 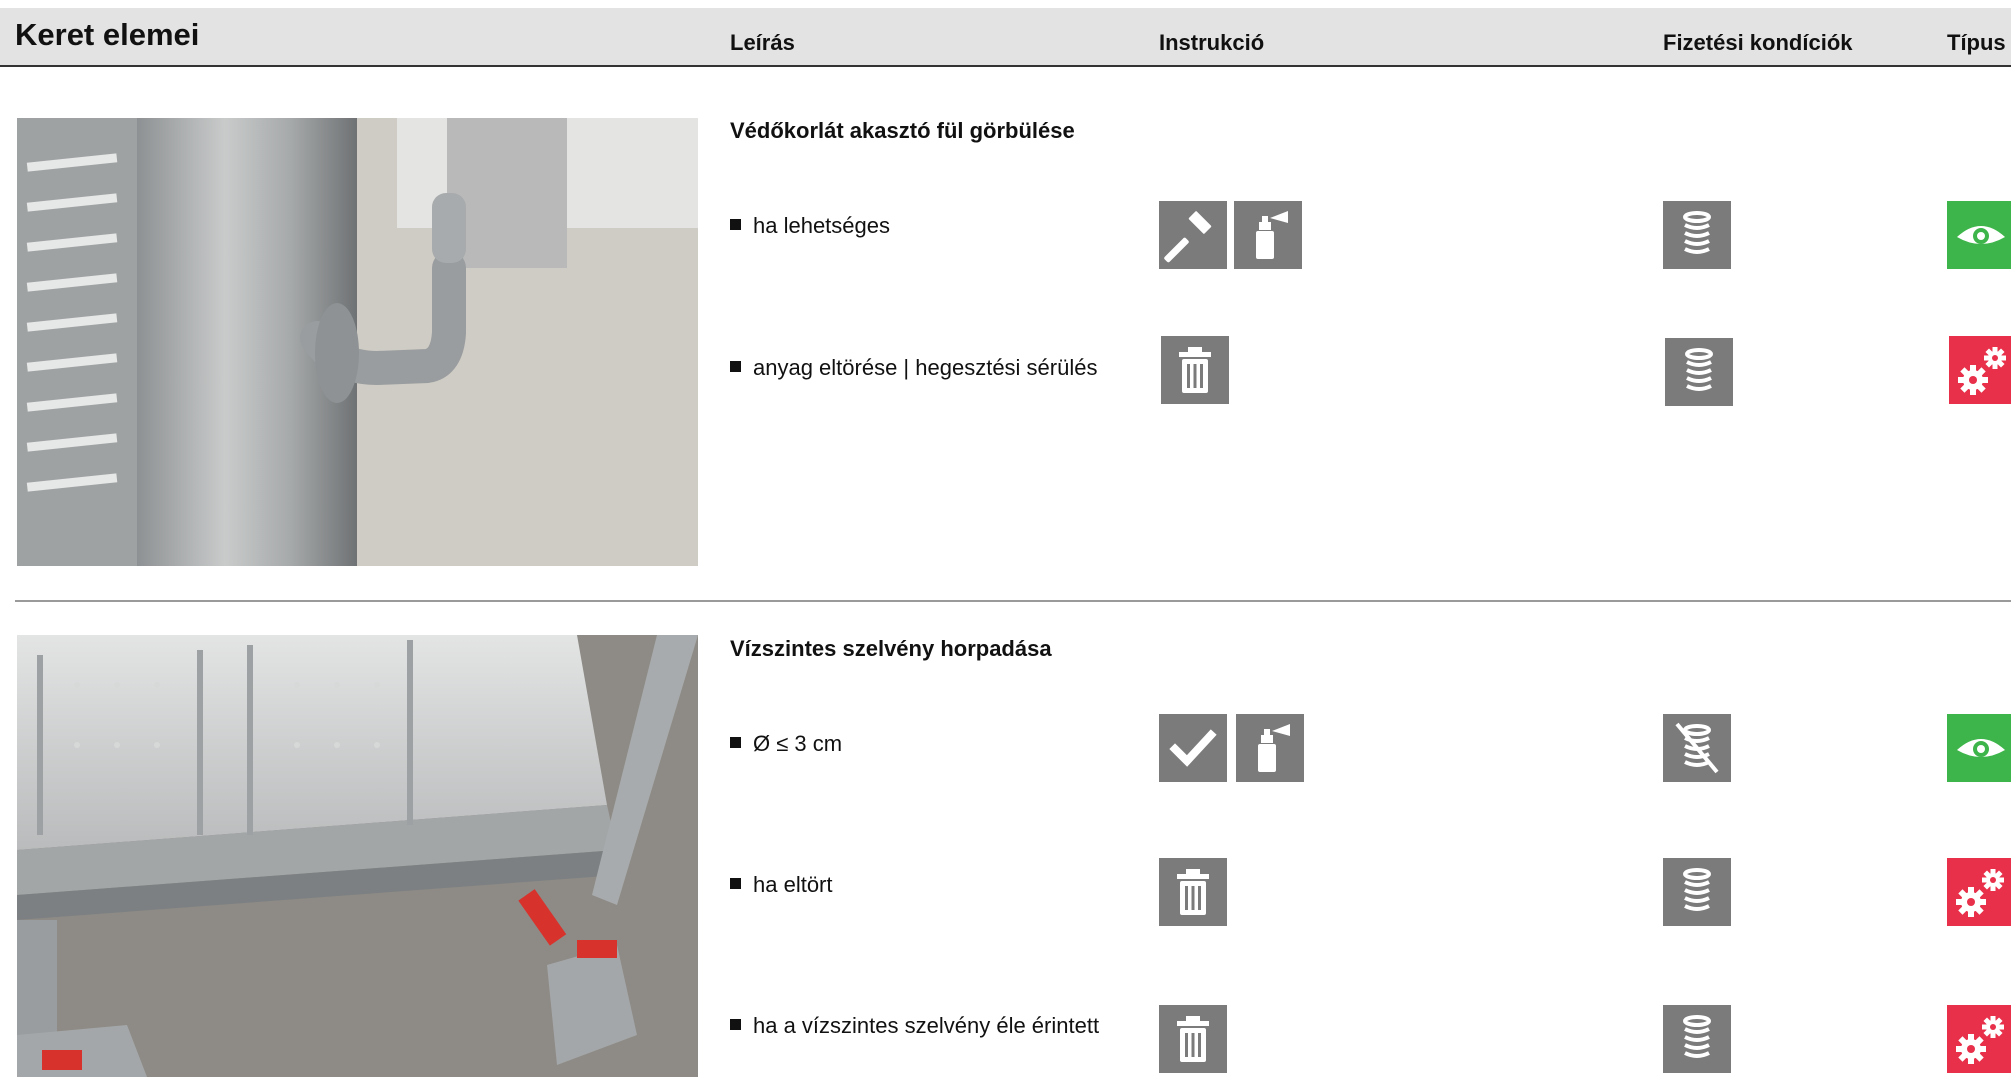 What do you see at coordinates (1193, 748) in the screenshot?
I see `check-icon` at bounding box center [1193, 748].